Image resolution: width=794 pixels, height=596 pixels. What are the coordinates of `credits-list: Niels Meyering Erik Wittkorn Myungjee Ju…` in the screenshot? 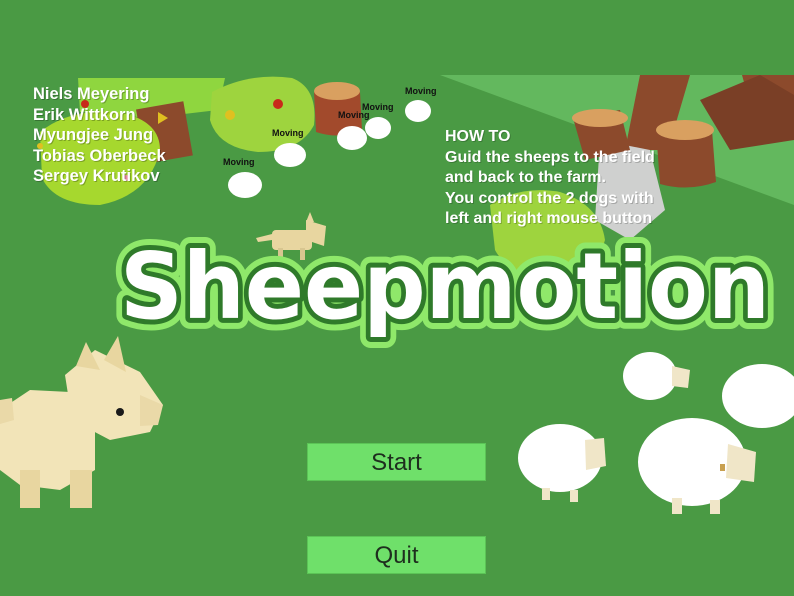 It's located at (99, 135).